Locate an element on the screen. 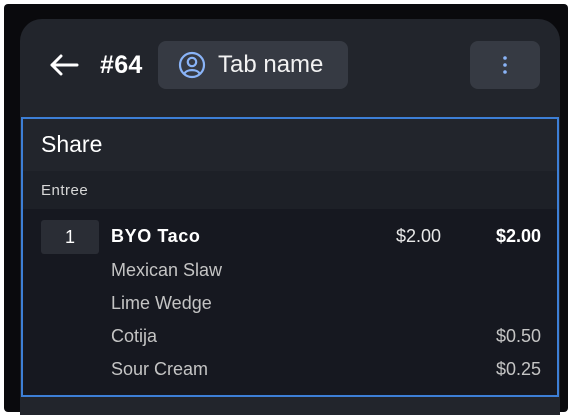 This screenshot has height=420, width=574. modifier-row: Cotija $0.50 is located at coordinates (326, 338).